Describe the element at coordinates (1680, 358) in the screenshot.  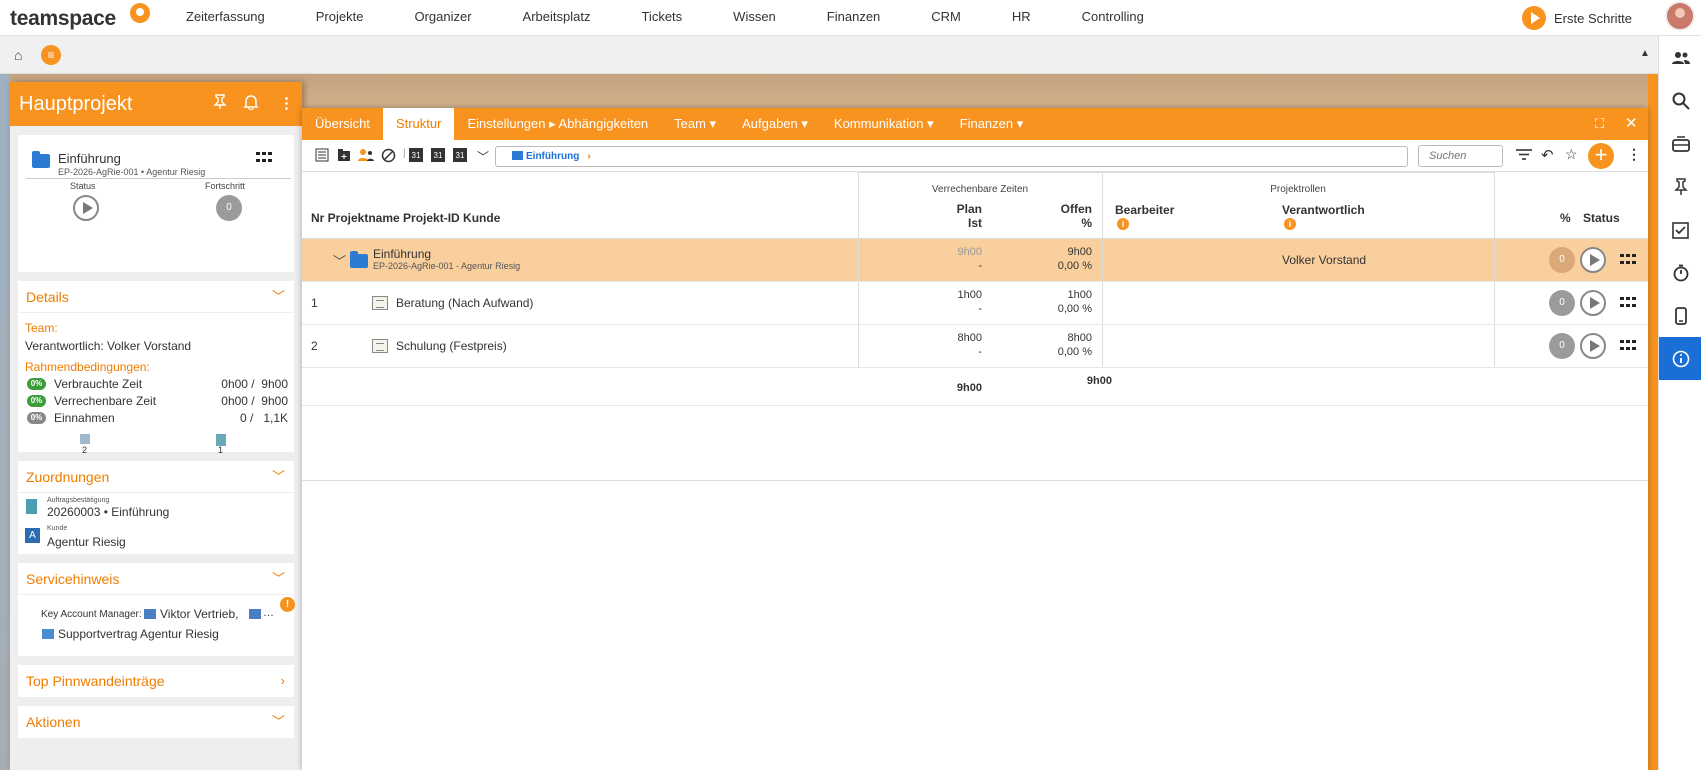
I see `info-icon` at that location.